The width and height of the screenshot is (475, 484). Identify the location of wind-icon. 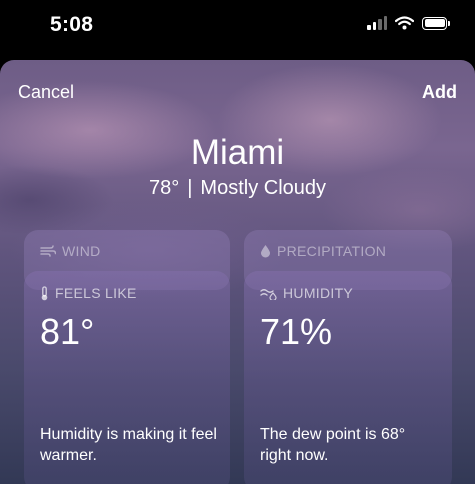
(48, 251).